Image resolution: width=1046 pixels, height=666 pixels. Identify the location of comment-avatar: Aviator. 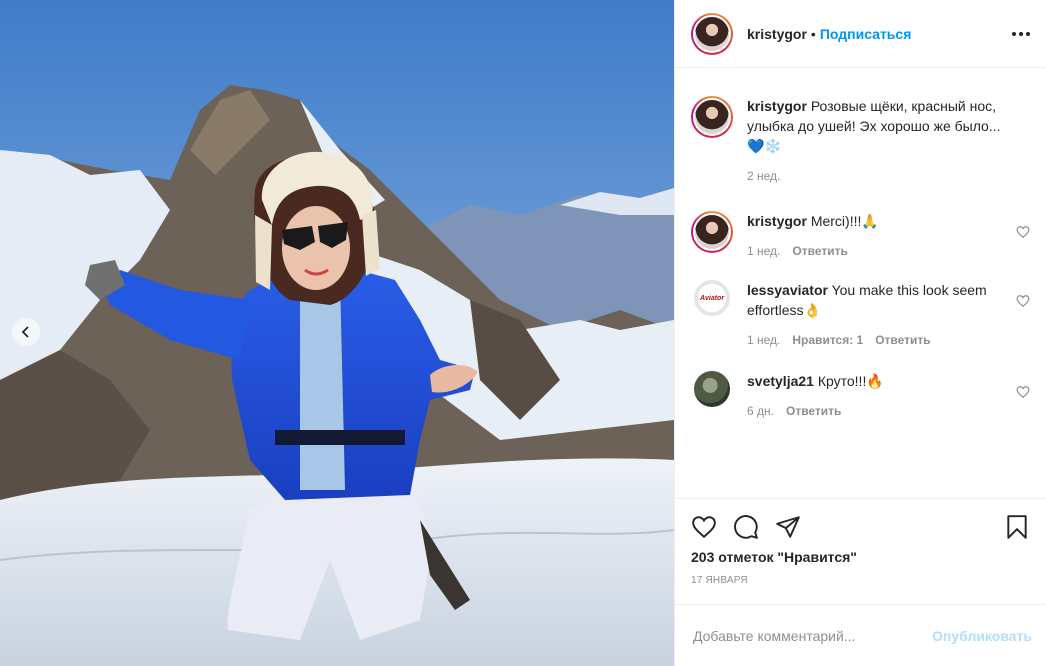
(712, 298).